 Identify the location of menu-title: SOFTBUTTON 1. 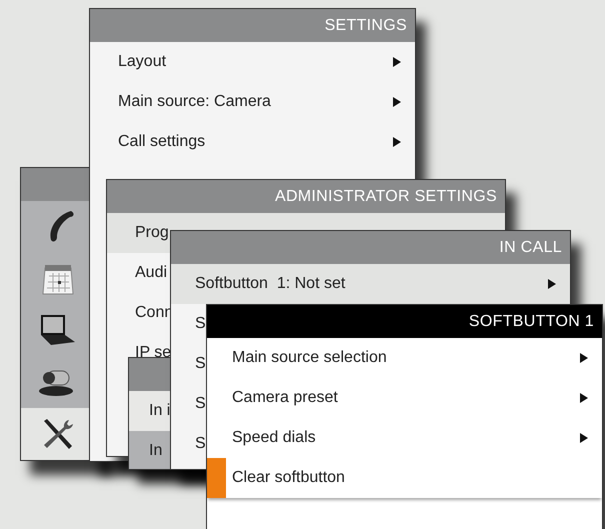
(404, 321).